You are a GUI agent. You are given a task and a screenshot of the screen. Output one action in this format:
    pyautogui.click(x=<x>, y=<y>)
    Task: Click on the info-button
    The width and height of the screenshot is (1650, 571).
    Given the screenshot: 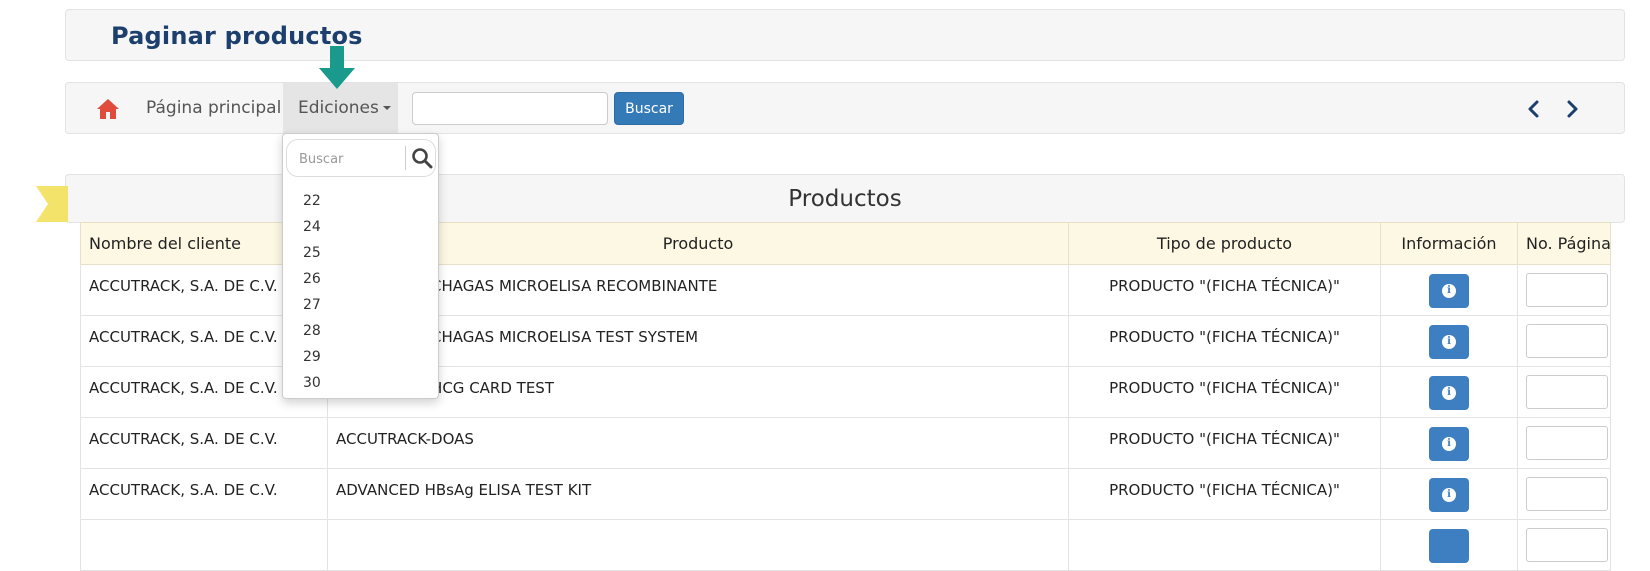 What is the action you would take?
    pyautogui.click(x=1449, y=546)
    